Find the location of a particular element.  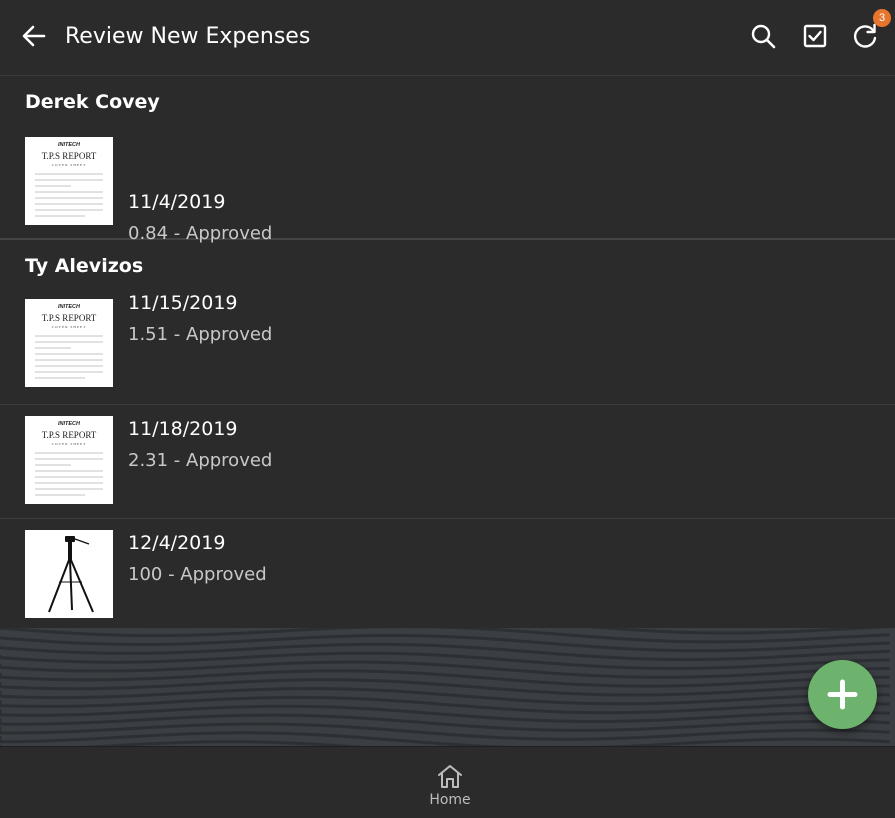

expense-status: 0.84 - Approved is located at coordinates (200, 233).